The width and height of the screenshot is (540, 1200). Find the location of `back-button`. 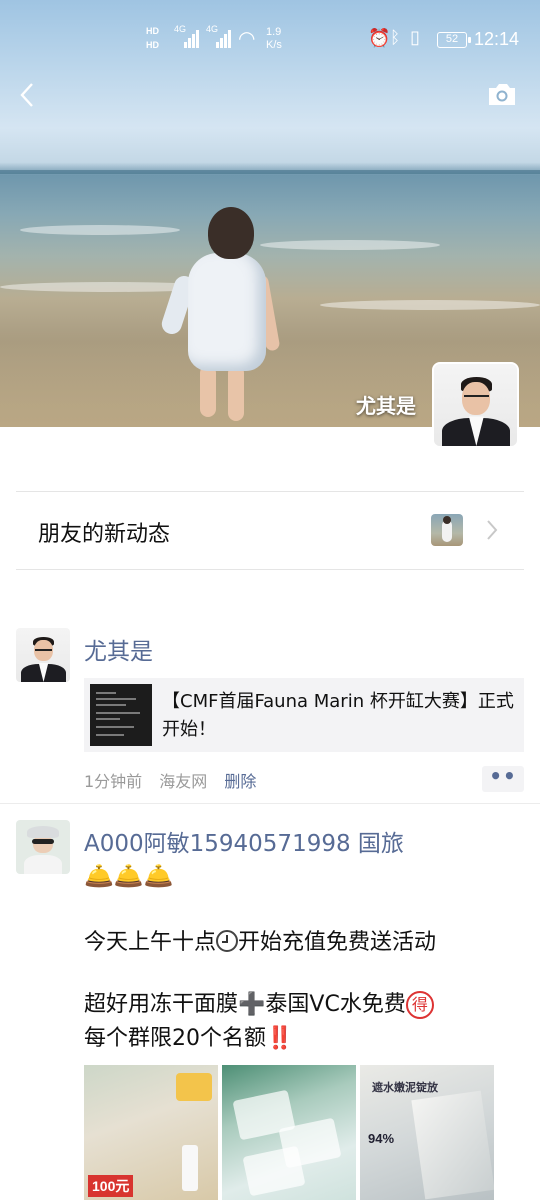

back-button is located at coordinates (29, 95).